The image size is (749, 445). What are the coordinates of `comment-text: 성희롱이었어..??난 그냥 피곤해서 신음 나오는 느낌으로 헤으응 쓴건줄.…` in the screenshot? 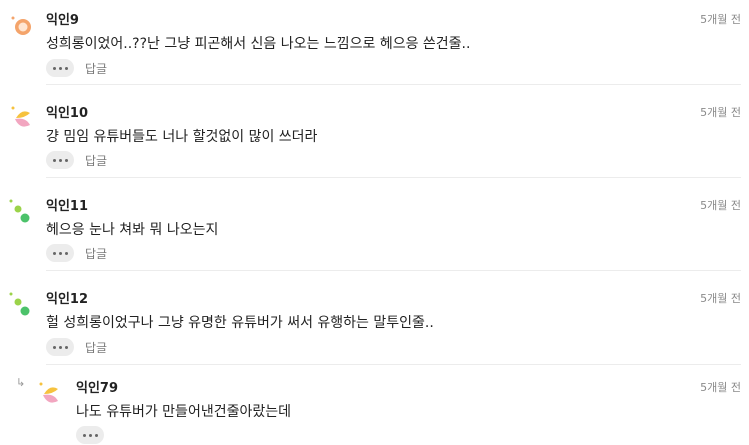 It's located at (258, 44).